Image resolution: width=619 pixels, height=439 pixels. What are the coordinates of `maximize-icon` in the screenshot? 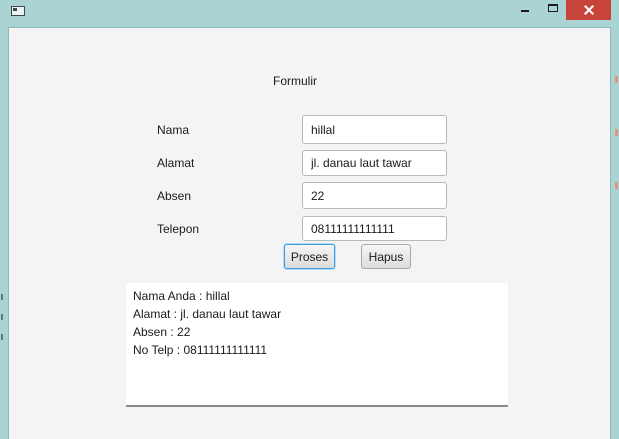 It's located at (553, 10).